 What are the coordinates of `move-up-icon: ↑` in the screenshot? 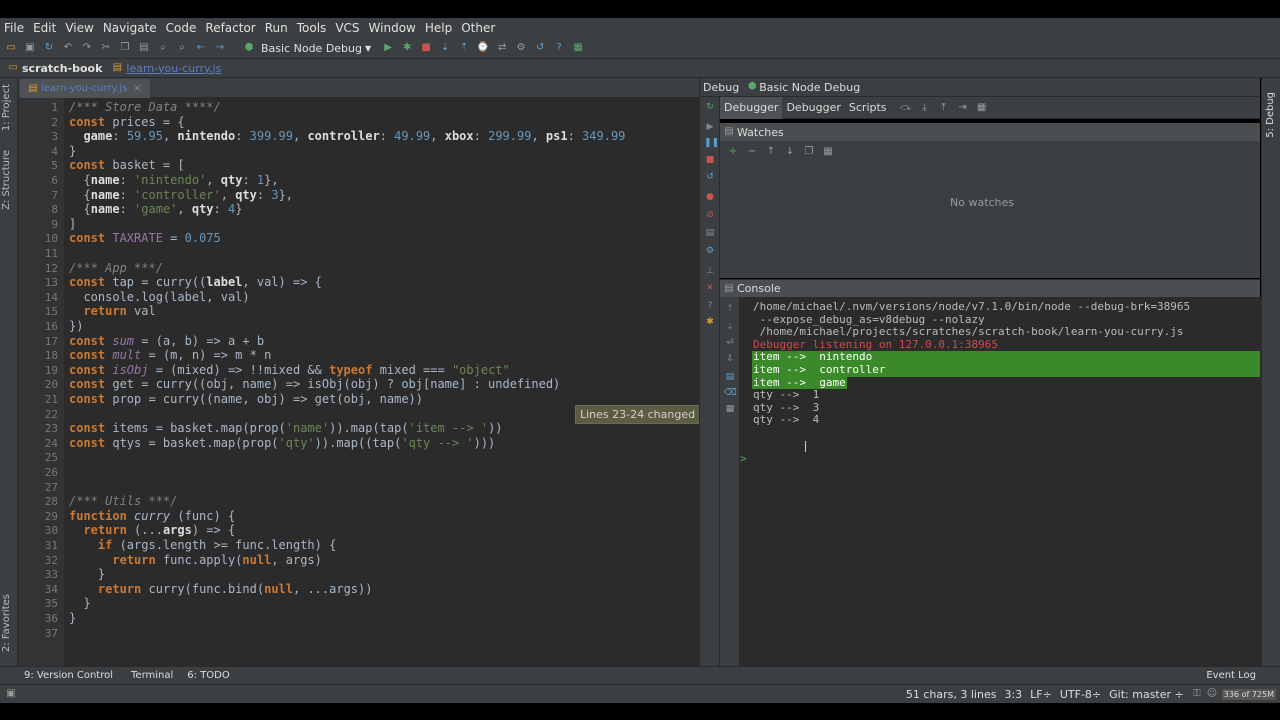 It's located at (771, 152).